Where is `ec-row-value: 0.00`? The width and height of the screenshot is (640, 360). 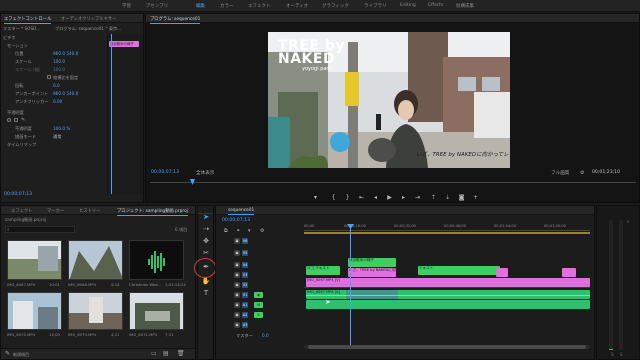 ec-row-value: 0.00 is located at coordinates (57, 101).